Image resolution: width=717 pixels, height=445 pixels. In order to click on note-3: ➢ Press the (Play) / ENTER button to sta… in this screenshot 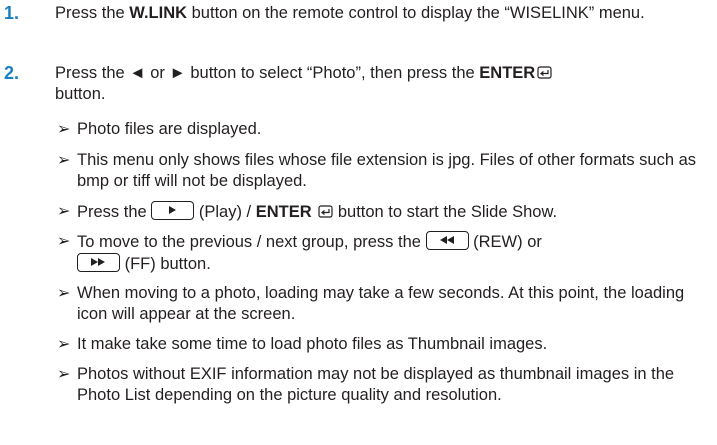, I will do `click(384, 212)`.